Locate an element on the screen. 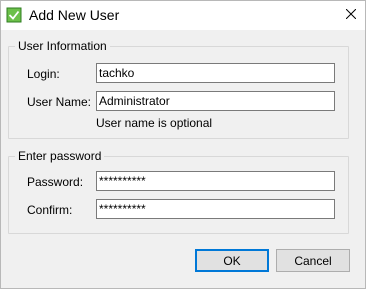 Image resolution: width=366 pixels, height=289 pixels. close-icon is located at coordinates (350, 15).